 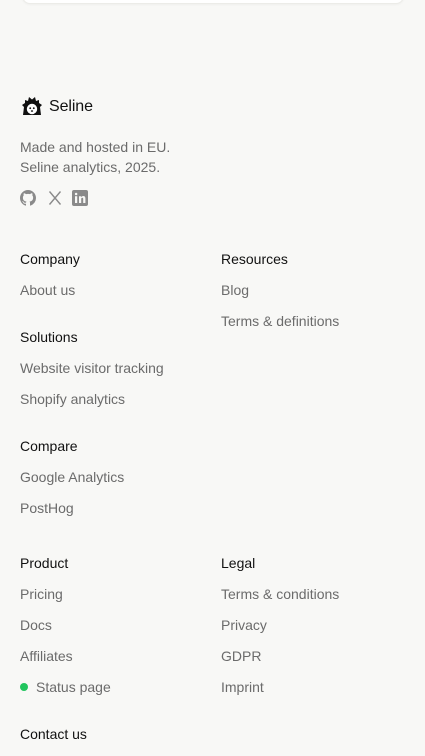 I want to click on footer-link-status-page: Status page, so click(x=65, y=687).